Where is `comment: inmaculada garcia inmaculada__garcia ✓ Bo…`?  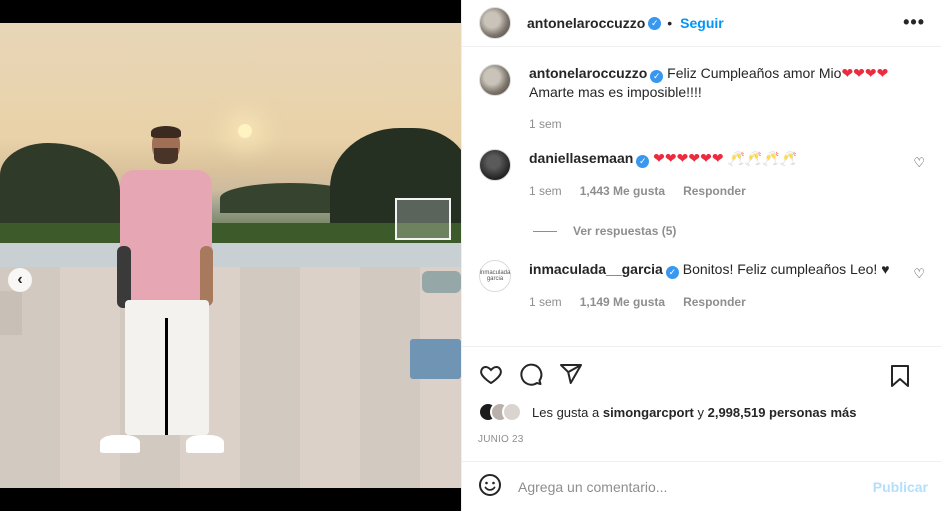
comment: inmaculada garcia inmaculada__garcia ✓ Bo… is located at coordinates (702, 285).